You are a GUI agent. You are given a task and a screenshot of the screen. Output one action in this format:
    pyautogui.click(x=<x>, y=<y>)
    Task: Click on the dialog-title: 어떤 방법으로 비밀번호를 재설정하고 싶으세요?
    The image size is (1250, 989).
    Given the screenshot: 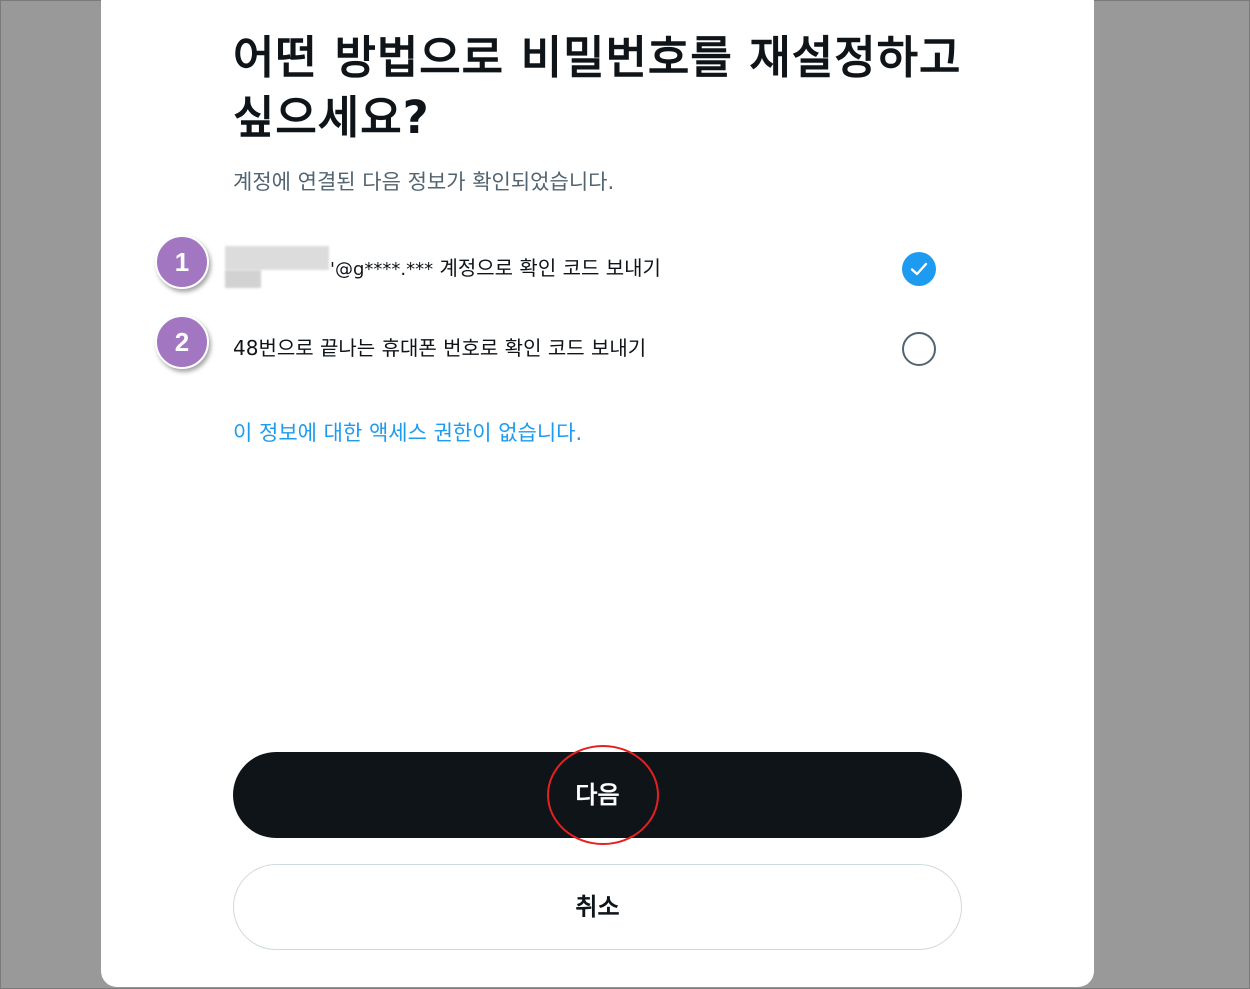 What is the action you would take?
    pyautogui.click(x=597, y=87)
    